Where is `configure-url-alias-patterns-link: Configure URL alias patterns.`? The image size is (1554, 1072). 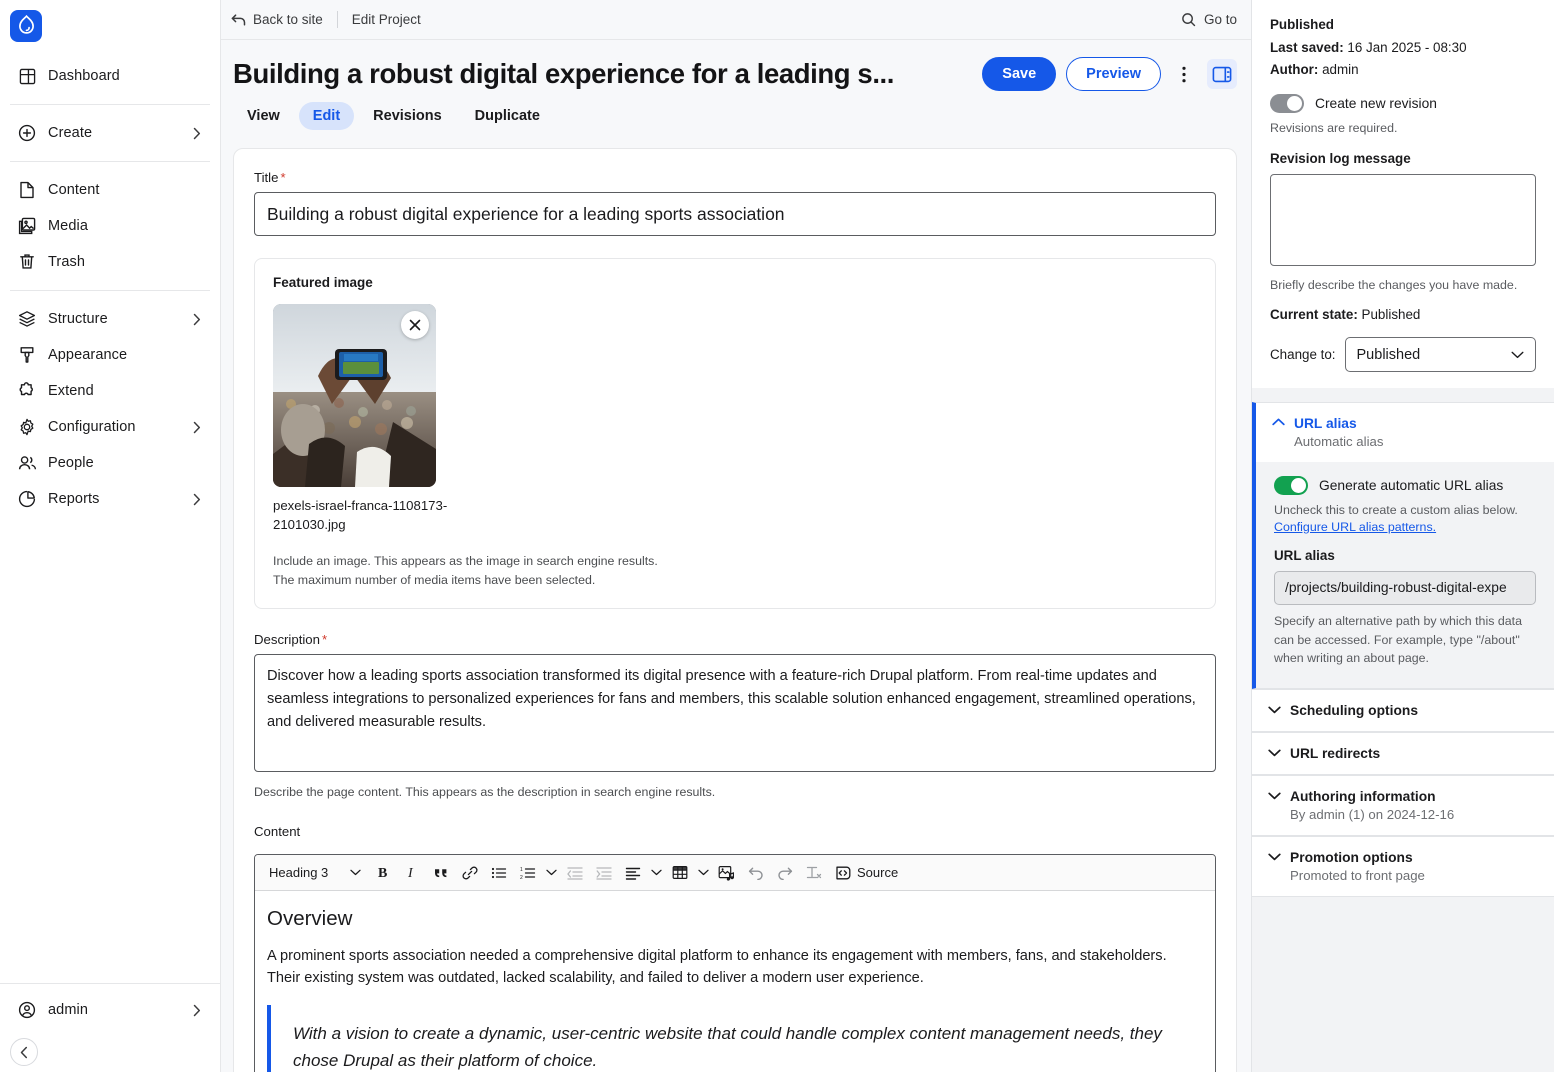
configure-url-alias-patterns-link: Configure URL alias patterns. is located at coordinates (1405, 527).